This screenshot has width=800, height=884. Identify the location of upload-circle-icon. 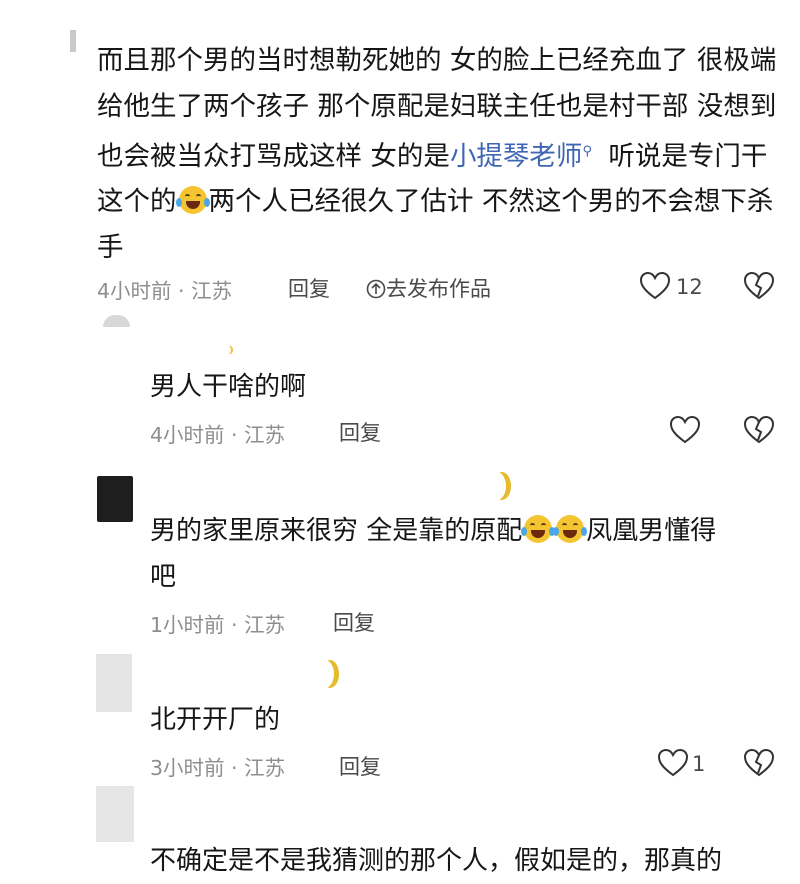
(376, 289).